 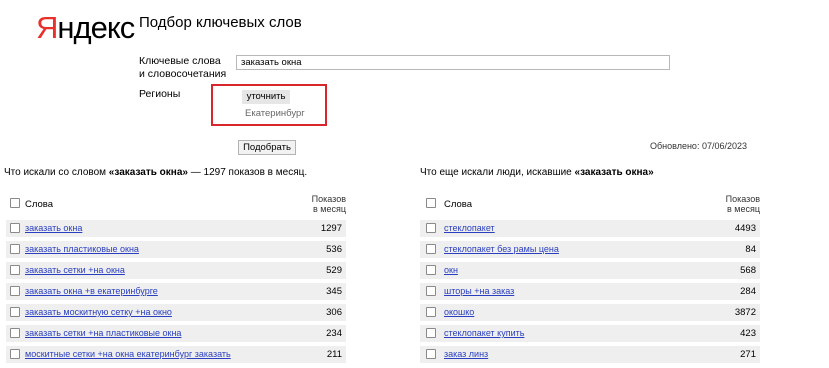 I want to click on impressions-count: 306, so click(x=334, y=312).